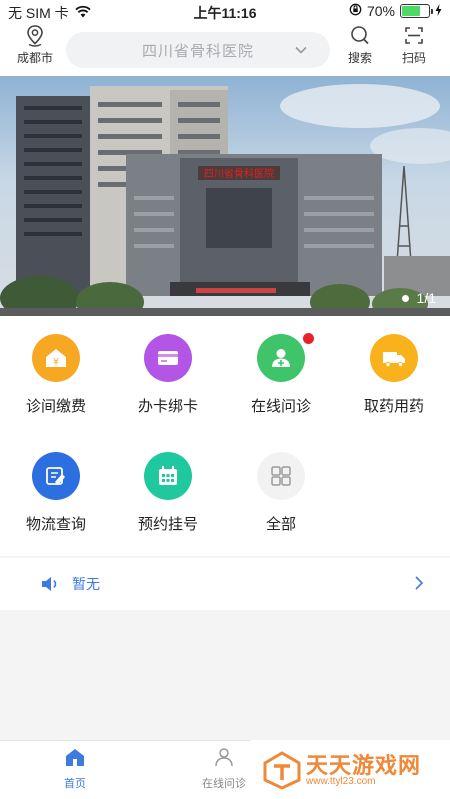 This screenshot has height=799, width=450. What do you see at coordinates (438, 11) in the screenshot?
I see `charging-icon` at bounding box center [438, 11].